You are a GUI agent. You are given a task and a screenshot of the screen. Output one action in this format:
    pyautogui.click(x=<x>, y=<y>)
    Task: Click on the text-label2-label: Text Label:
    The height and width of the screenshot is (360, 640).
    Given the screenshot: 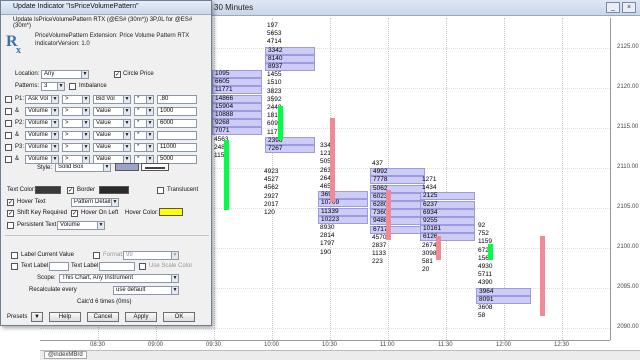 What is the action you would take?
    pyautogui.click(x=86, y=266)
    